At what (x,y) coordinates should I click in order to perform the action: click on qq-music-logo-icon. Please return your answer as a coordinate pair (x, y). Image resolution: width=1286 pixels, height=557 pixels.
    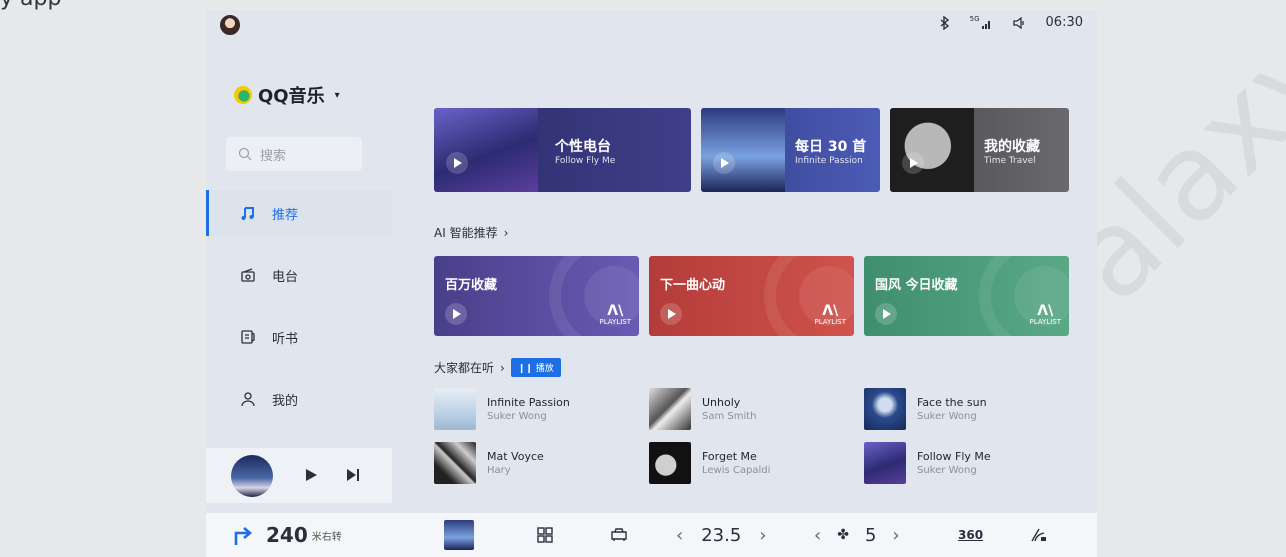
    Looking at the image, I should click on (243, 95).